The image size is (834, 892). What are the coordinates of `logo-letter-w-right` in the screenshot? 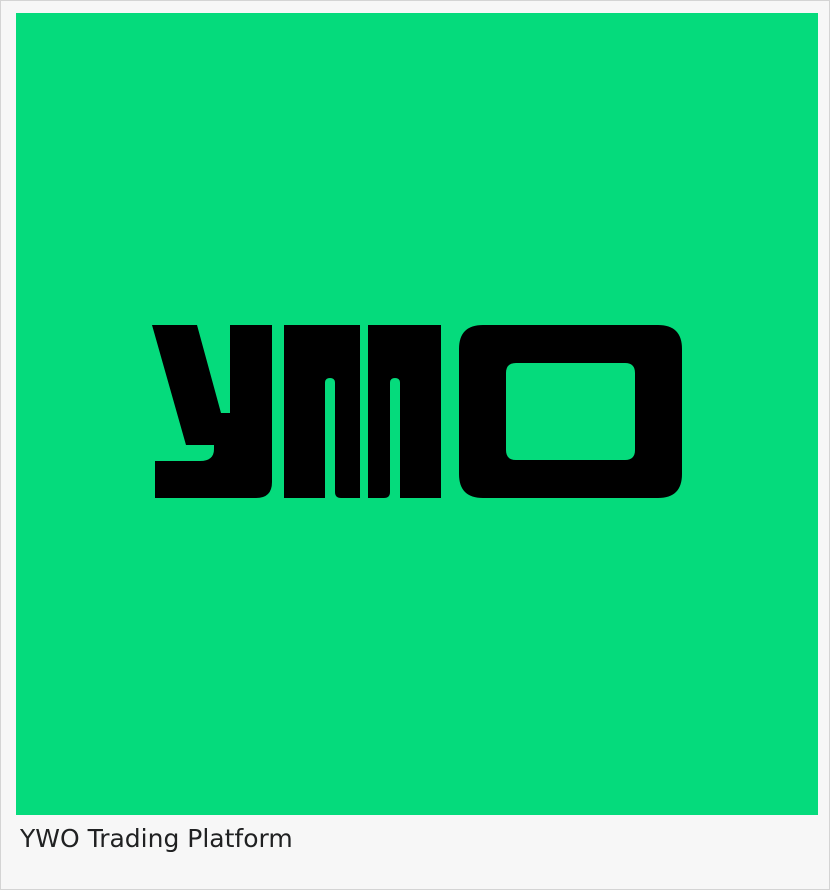 It's located at (404, 411).